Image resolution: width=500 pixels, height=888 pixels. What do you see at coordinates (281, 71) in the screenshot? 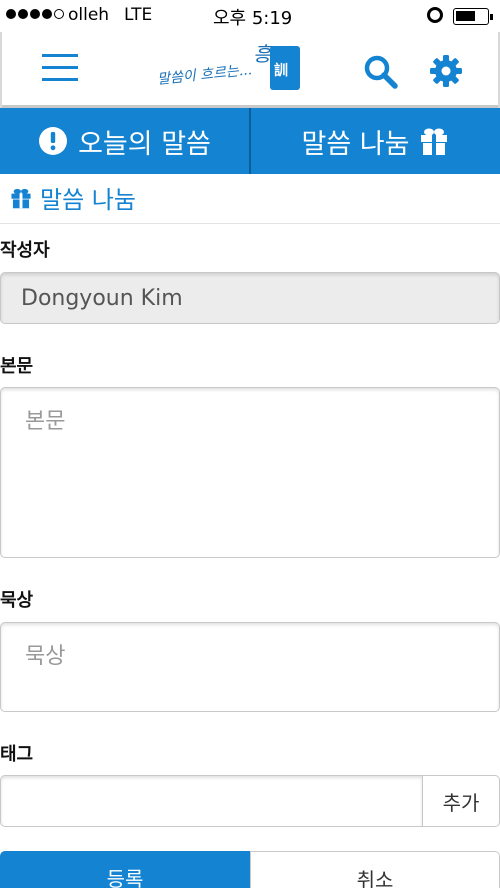
I see `logo-book-mark: 訓` at bounding box center [281, 71].